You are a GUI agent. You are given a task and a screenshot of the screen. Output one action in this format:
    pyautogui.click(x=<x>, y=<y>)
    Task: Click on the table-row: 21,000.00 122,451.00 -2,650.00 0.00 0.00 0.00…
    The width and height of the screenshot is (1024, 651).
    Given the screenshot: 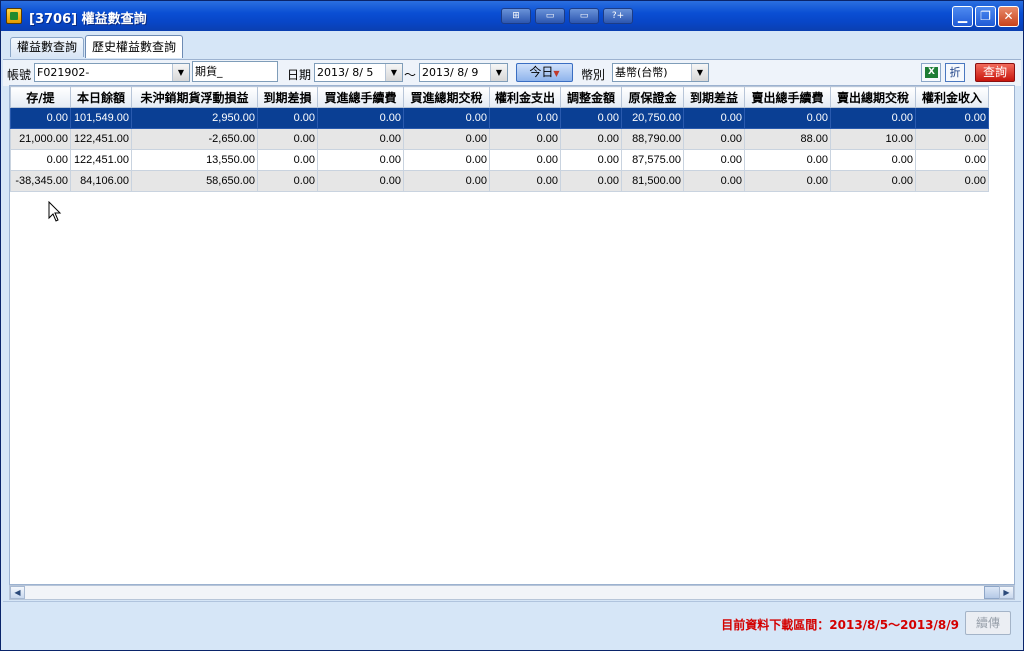 What is the action you would take?
    pyautogui.click(x=499, y=139)
    